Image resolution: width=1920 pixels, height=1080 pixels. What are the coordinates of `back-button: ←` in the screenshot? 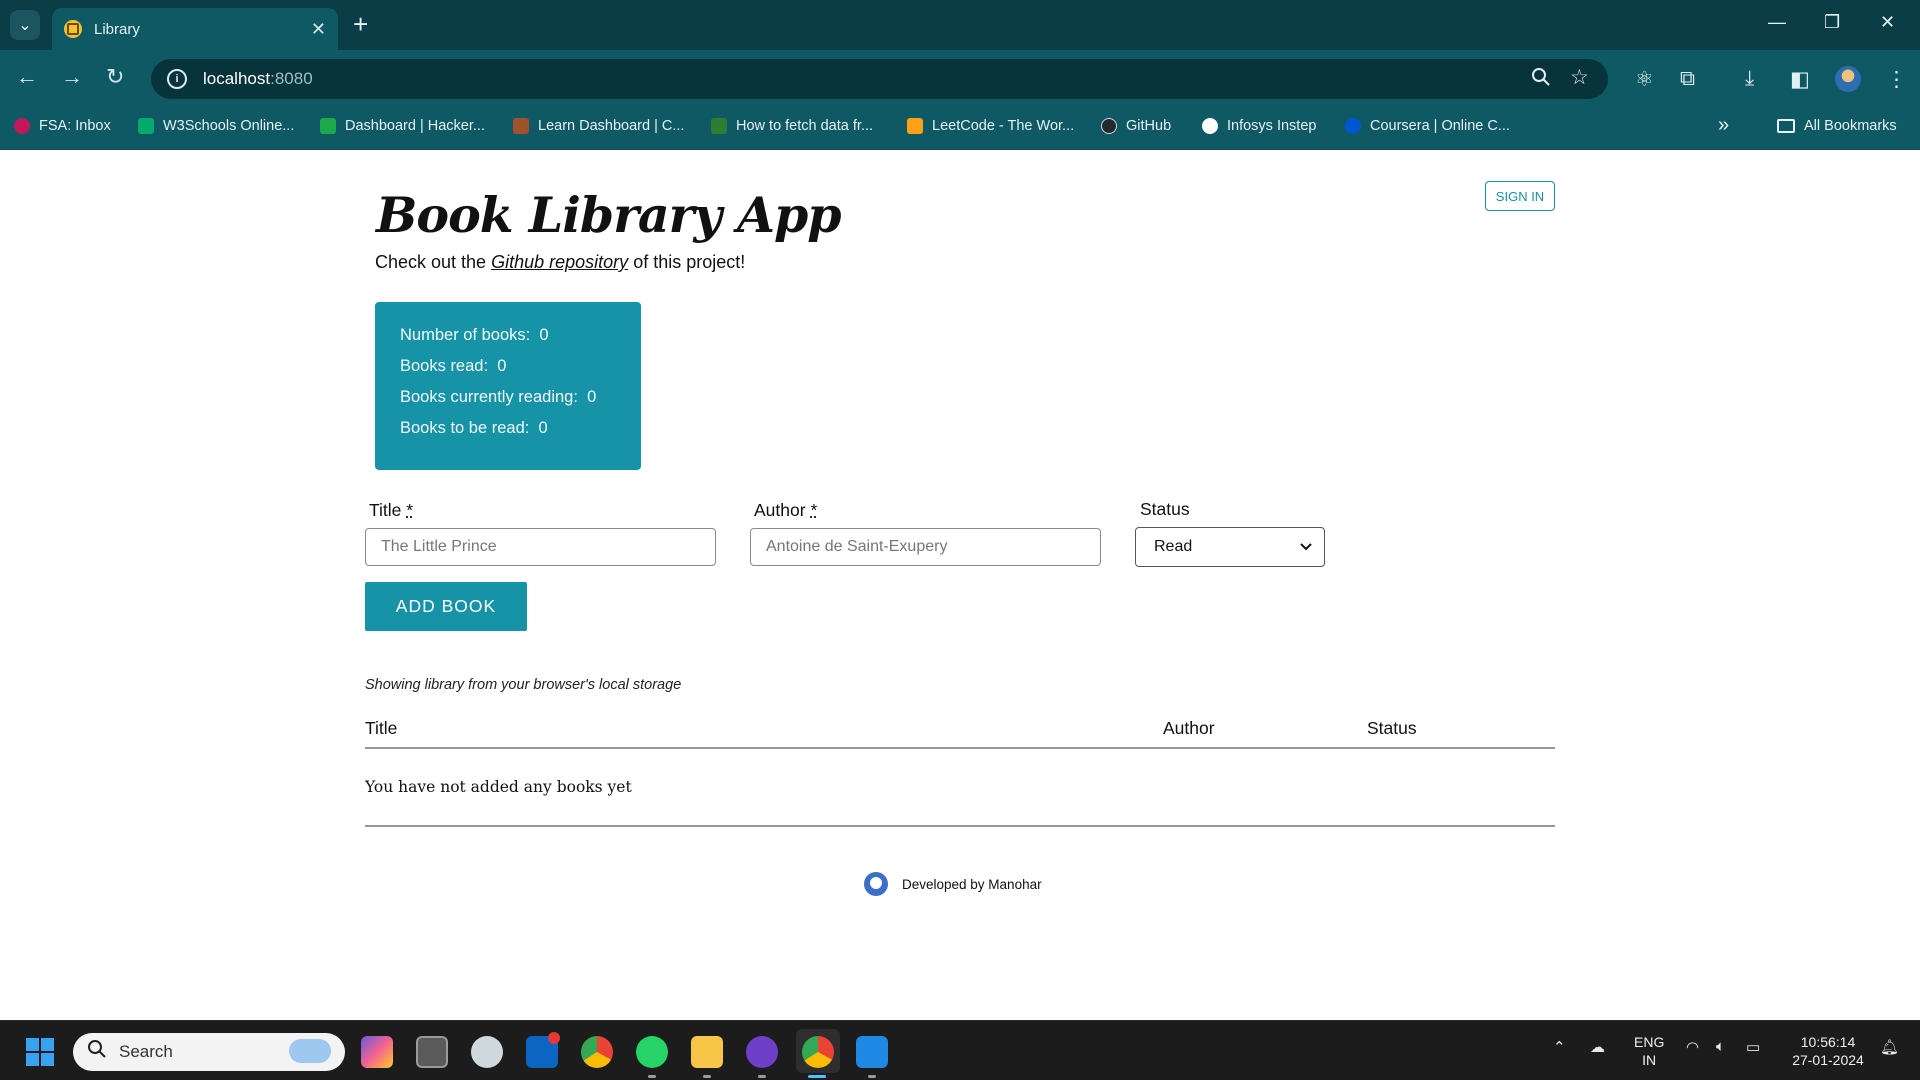 It's located at (27, 77).